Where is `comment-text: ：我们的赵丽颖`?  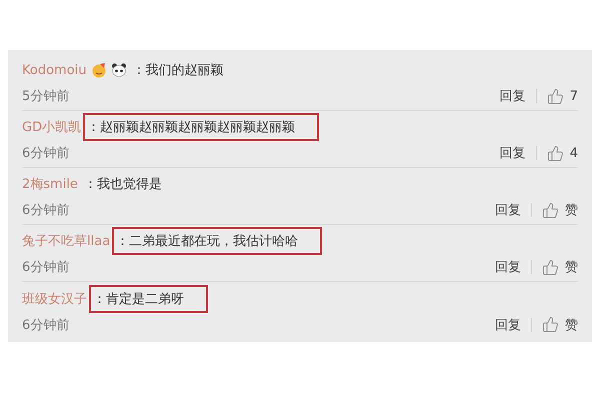
comment-text: ：我们的赵丽颖 is located at coordinates (178, 71).